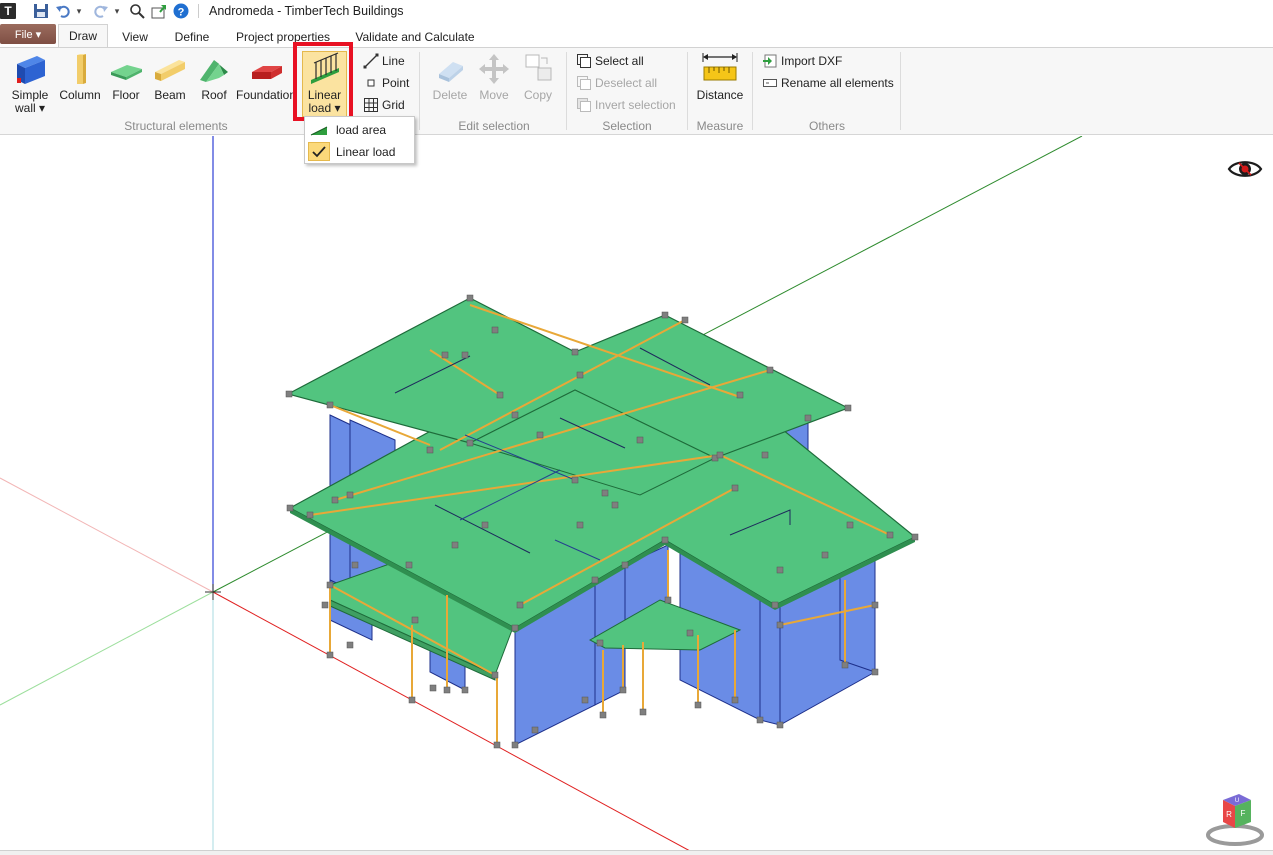 This screenshot has width=1273, height=855. Describe the element at coordinates (770, 61) in the screenshot. I see `import-icon` at that location.